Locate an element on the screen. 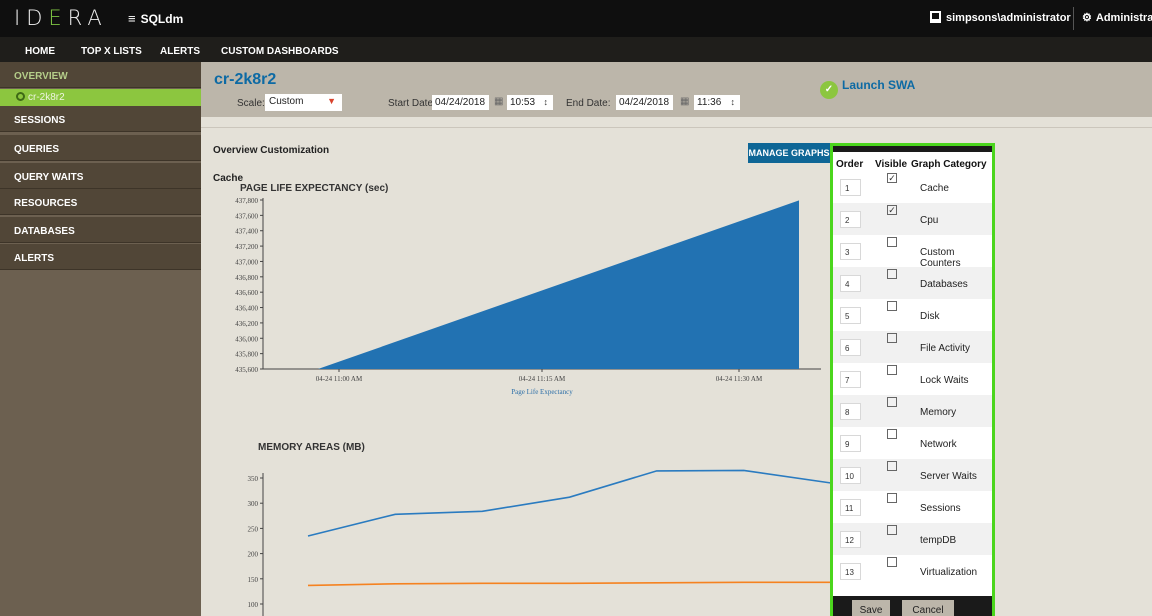 This screenshot has width=1152, height=616. category-name: Virtualization is located at coordinates (949, 572).